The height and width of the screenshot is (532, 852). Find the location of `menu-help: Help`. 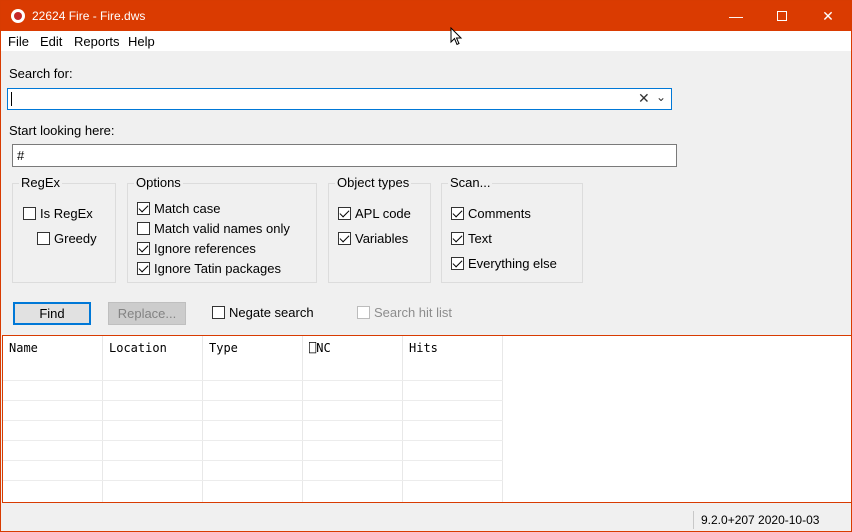

menu-help: Help is located at coordinates (141, 41).